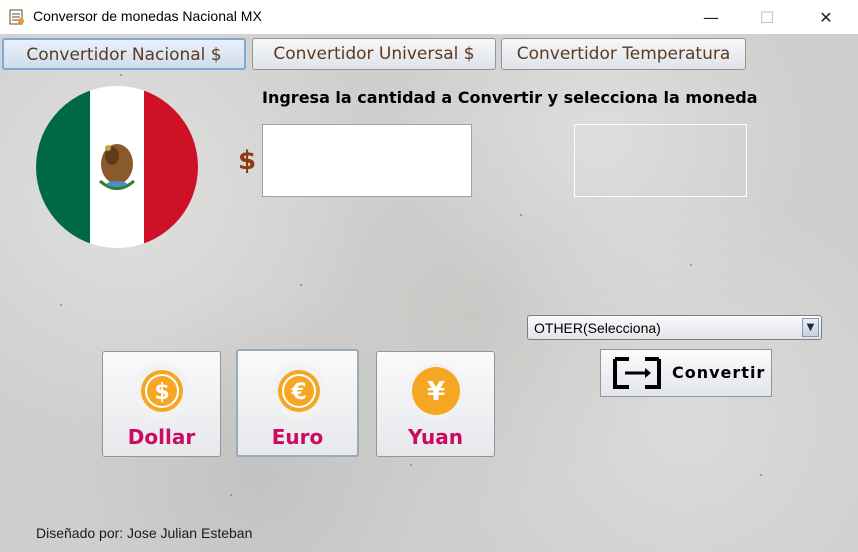 This screenshot has width=858, height=552. I want to click on eagle-emblem-icon, so click(117, 167).